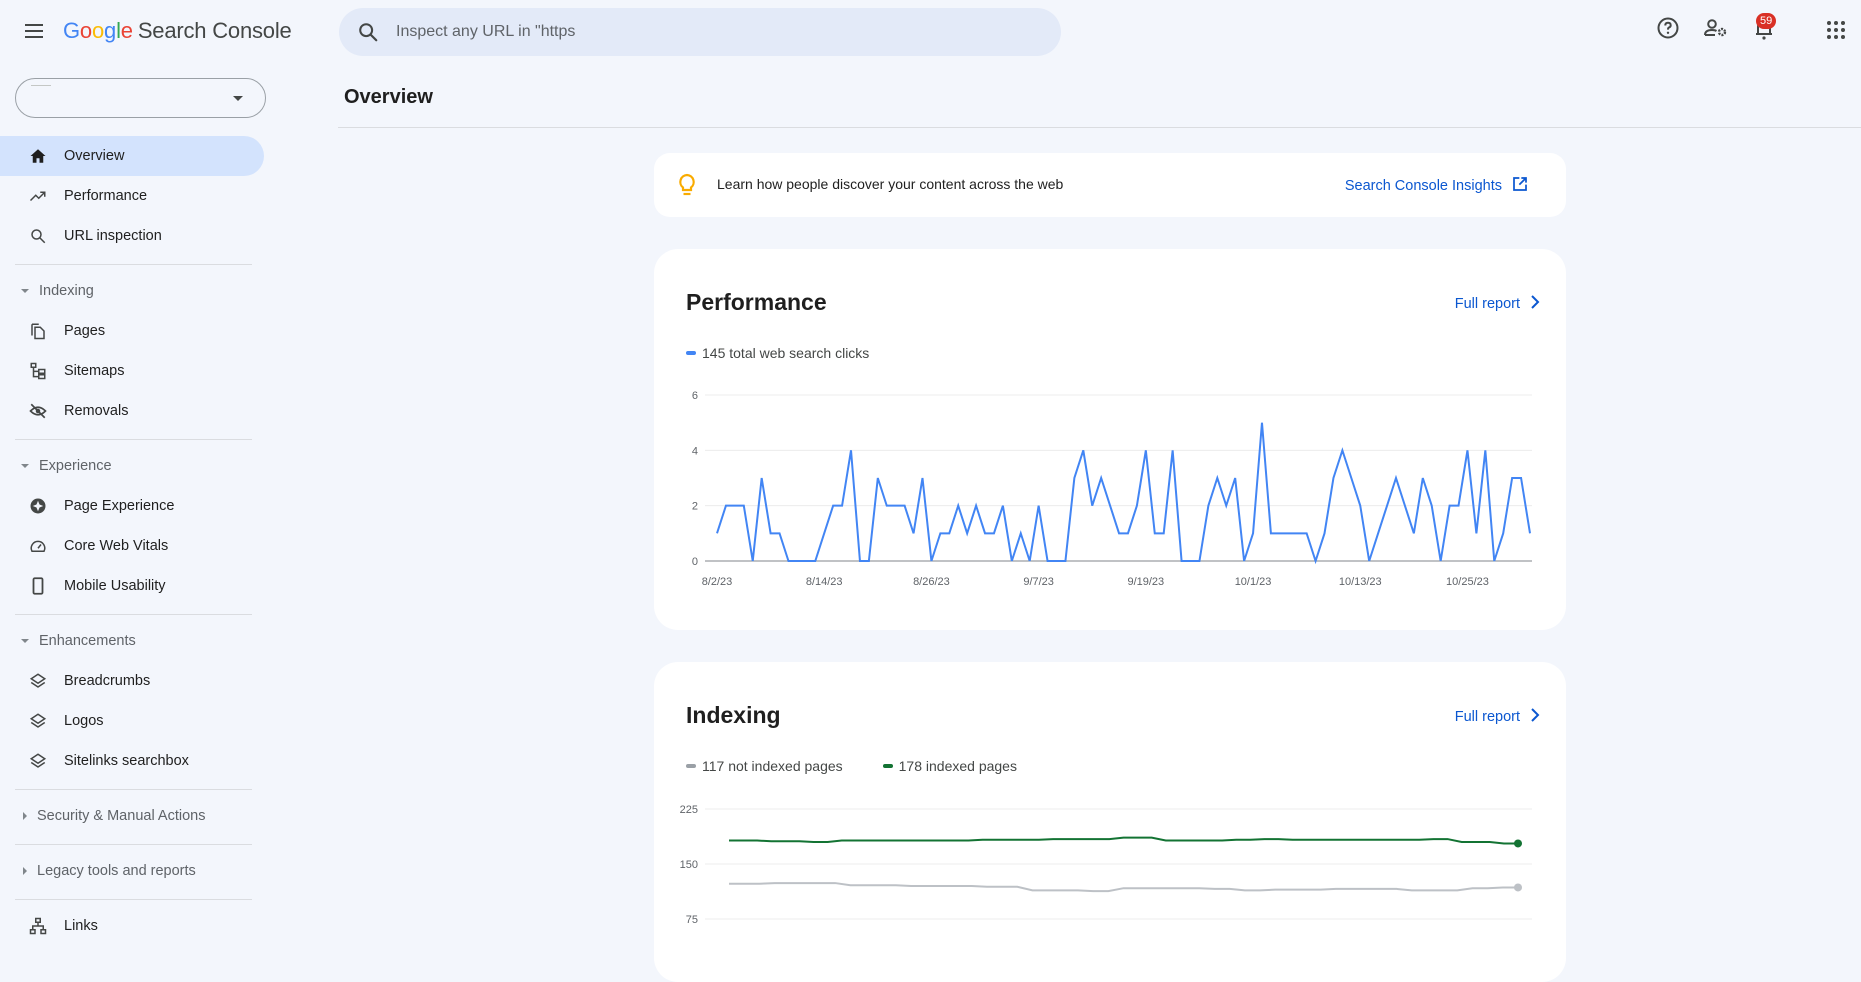 This screenshot has width=1861, height=982. Describe the element at coordinates (38, 331) in the screenshot. I see `pages-icon` at that location.